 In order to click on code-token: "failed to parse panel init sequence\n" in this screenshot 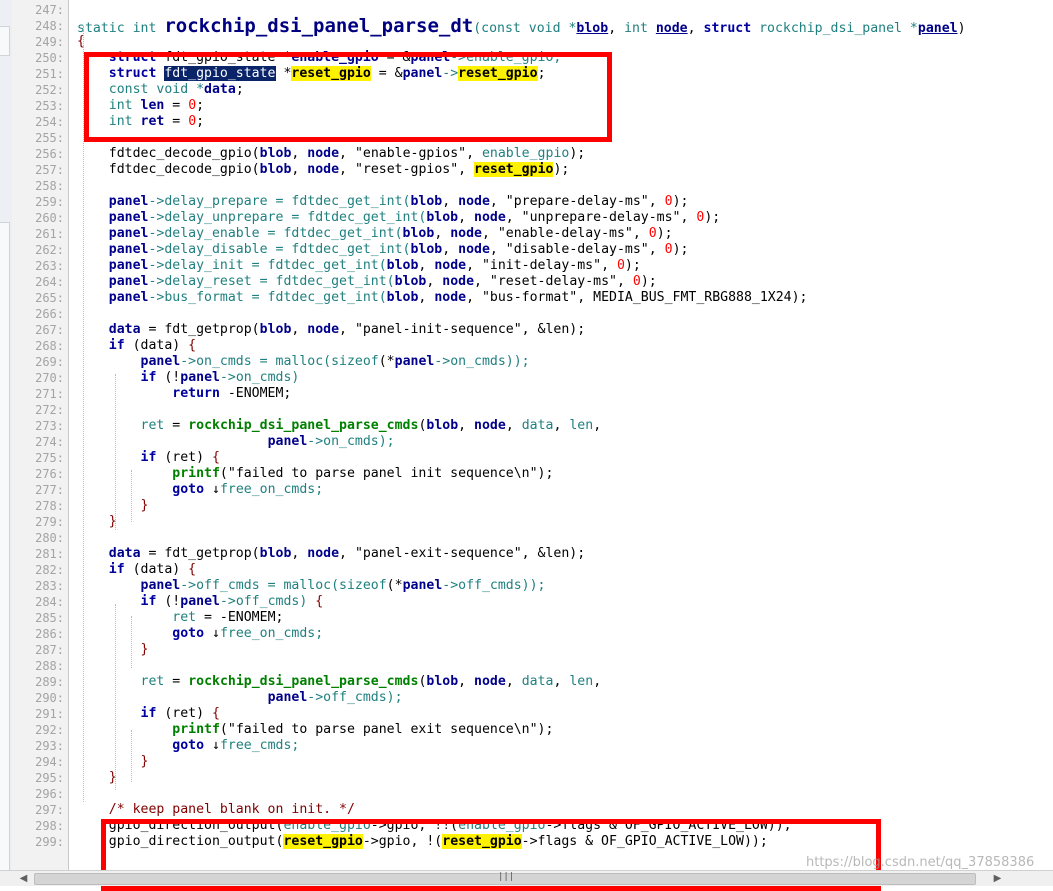, I will do `click(382, 473)`.